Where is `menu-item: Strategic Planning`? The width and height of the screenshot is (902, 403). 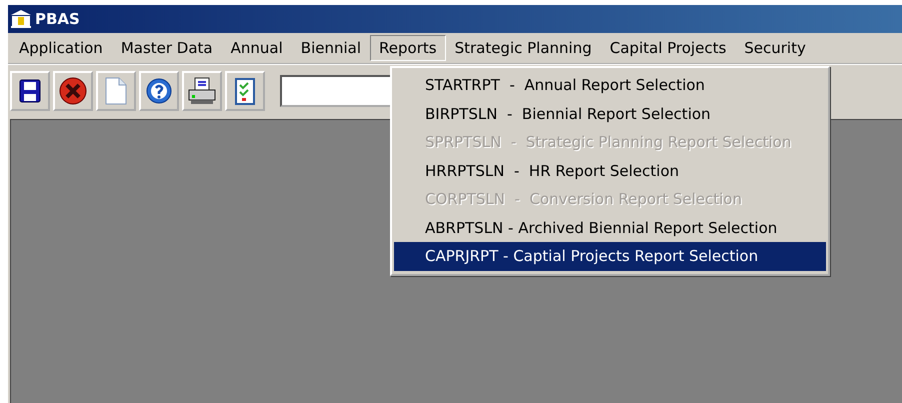
menu-item: Strategic Planning is located at coordinates (523, 48).